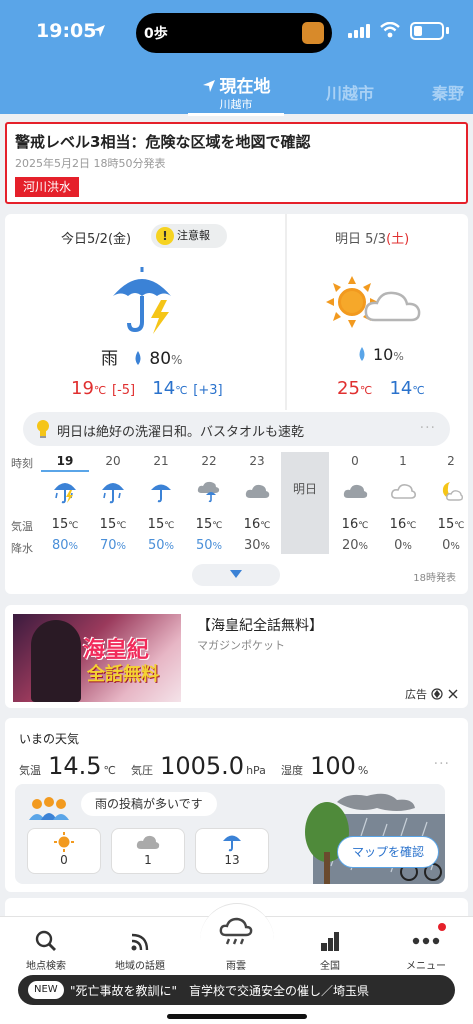 This screenshot has height=1024, width=473. I want to click on hour-rain: 0%, so click(451, 545).